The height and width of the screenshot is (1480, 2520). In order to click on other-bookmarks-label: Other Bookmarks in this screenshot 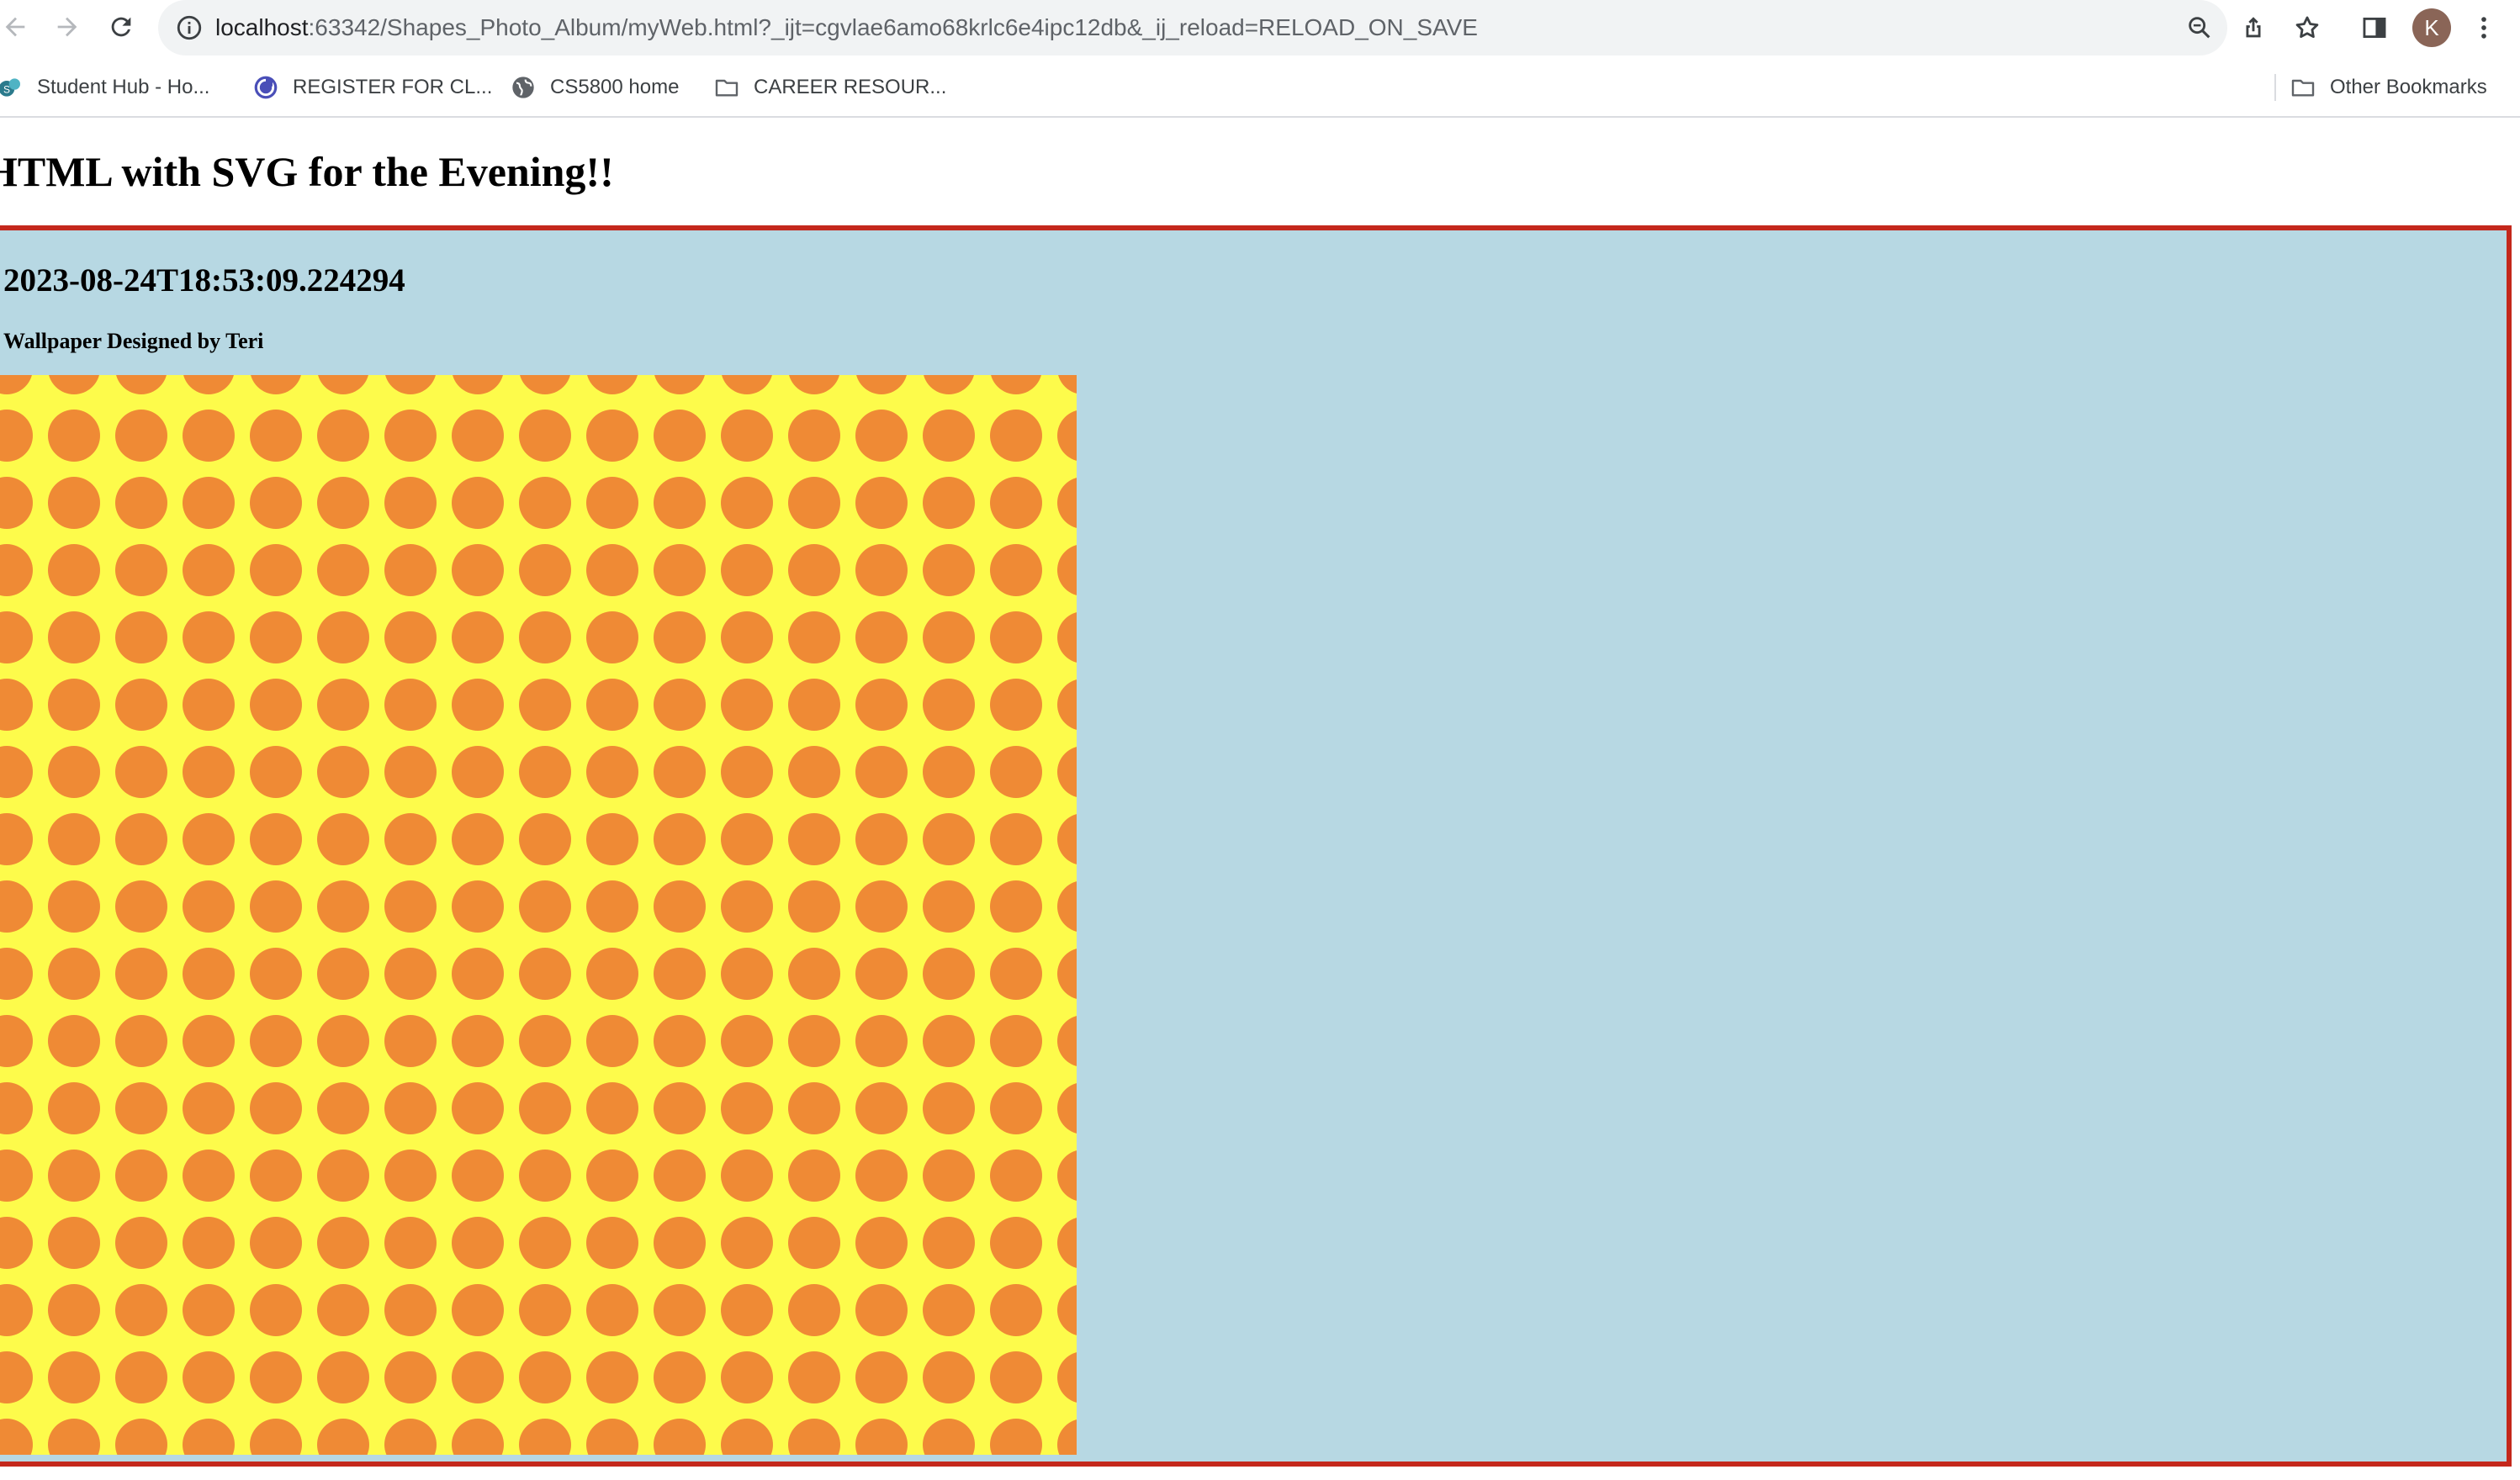, I will do `click(2408, 87)`.